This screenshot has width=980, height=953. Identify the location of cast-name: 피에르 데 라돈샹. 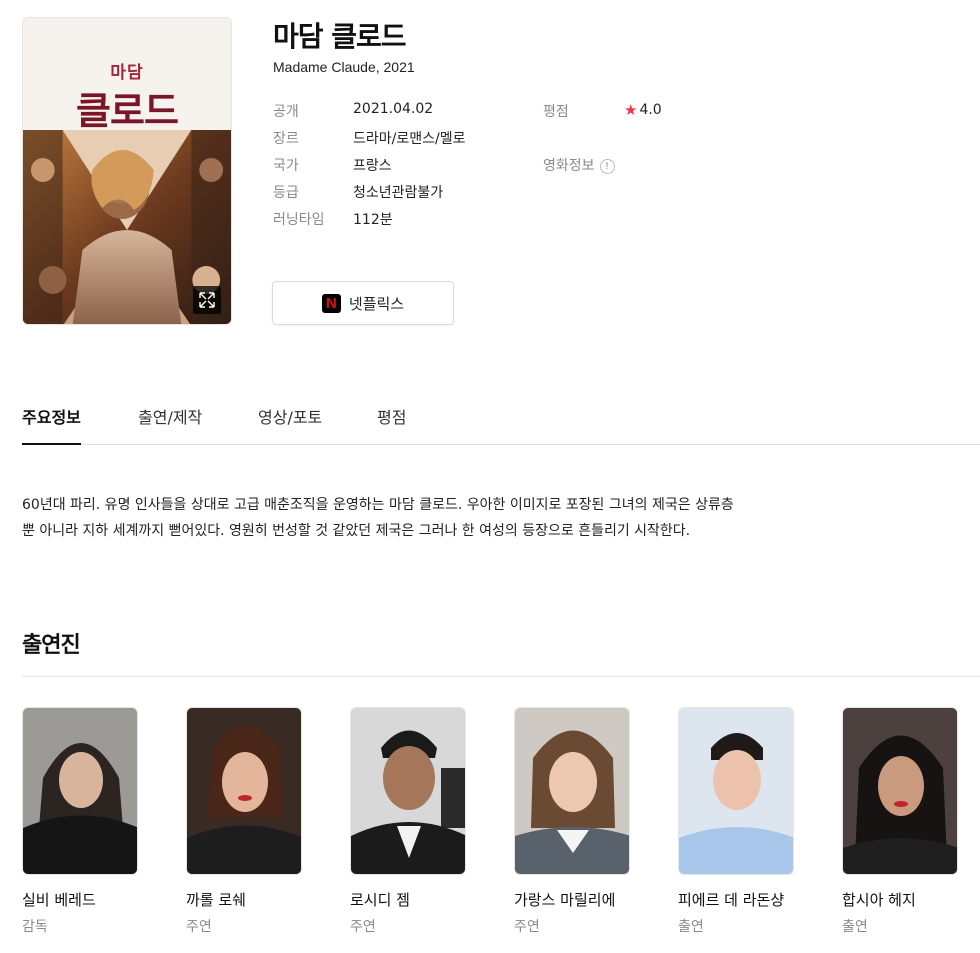
(731, 900).